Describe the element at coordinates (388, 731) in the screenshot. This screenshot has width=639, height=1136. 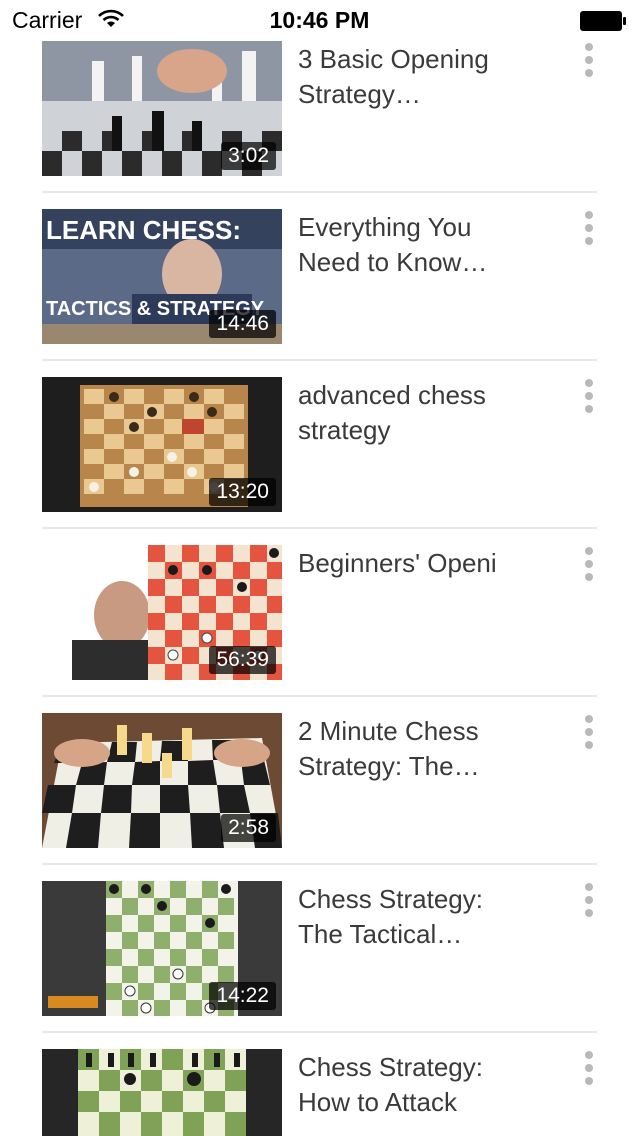
I see `video-title-line: 2 Minute Chess` at that location.